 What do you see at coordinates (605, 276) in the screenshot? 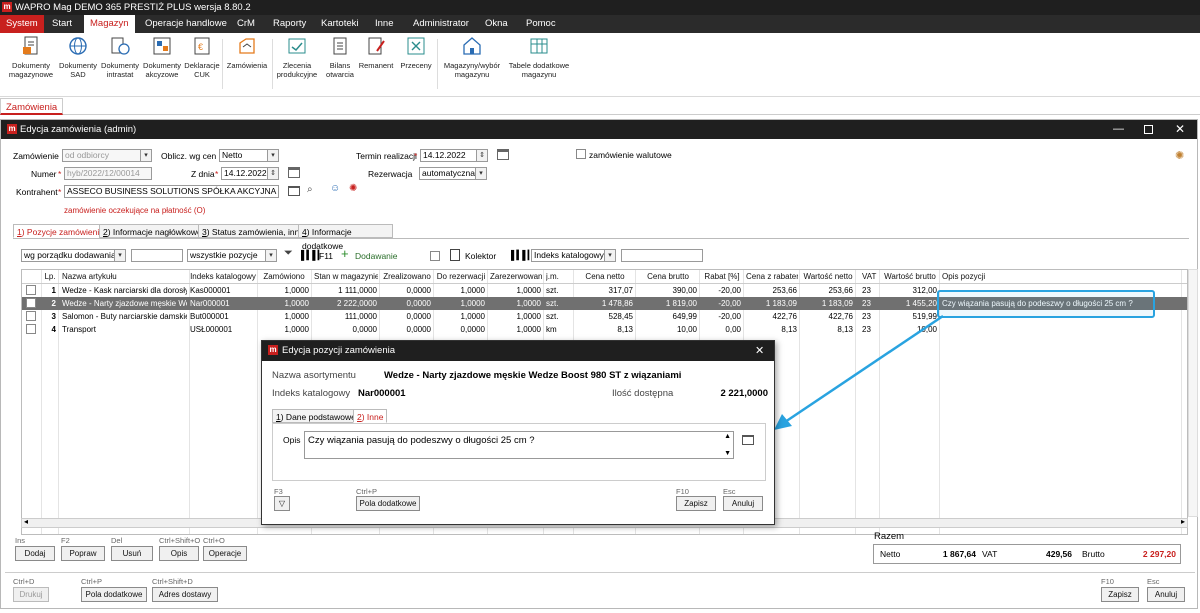
I see `header-cena-netto: Cena netto` at bounding box center [605, 276].